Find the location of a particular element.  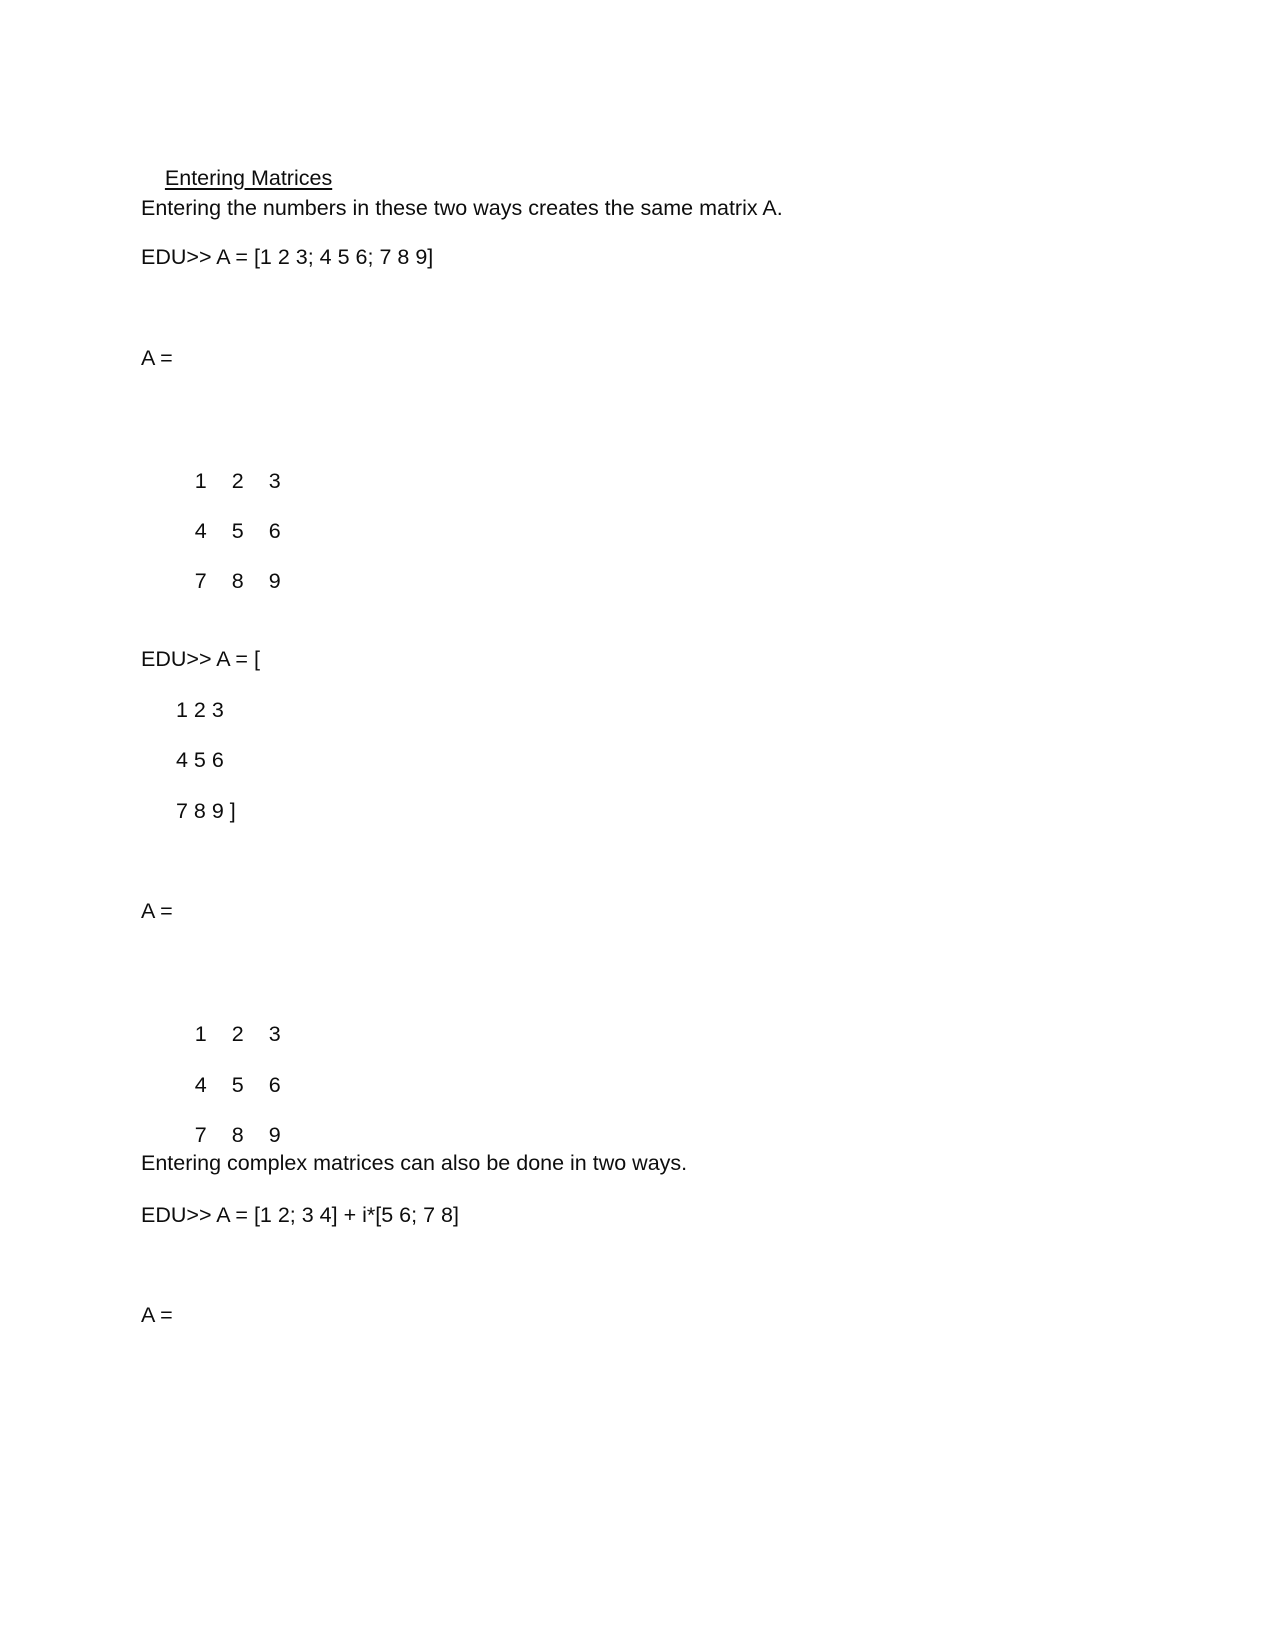

output-label-3: A = is located at coordinates (157, 1315).